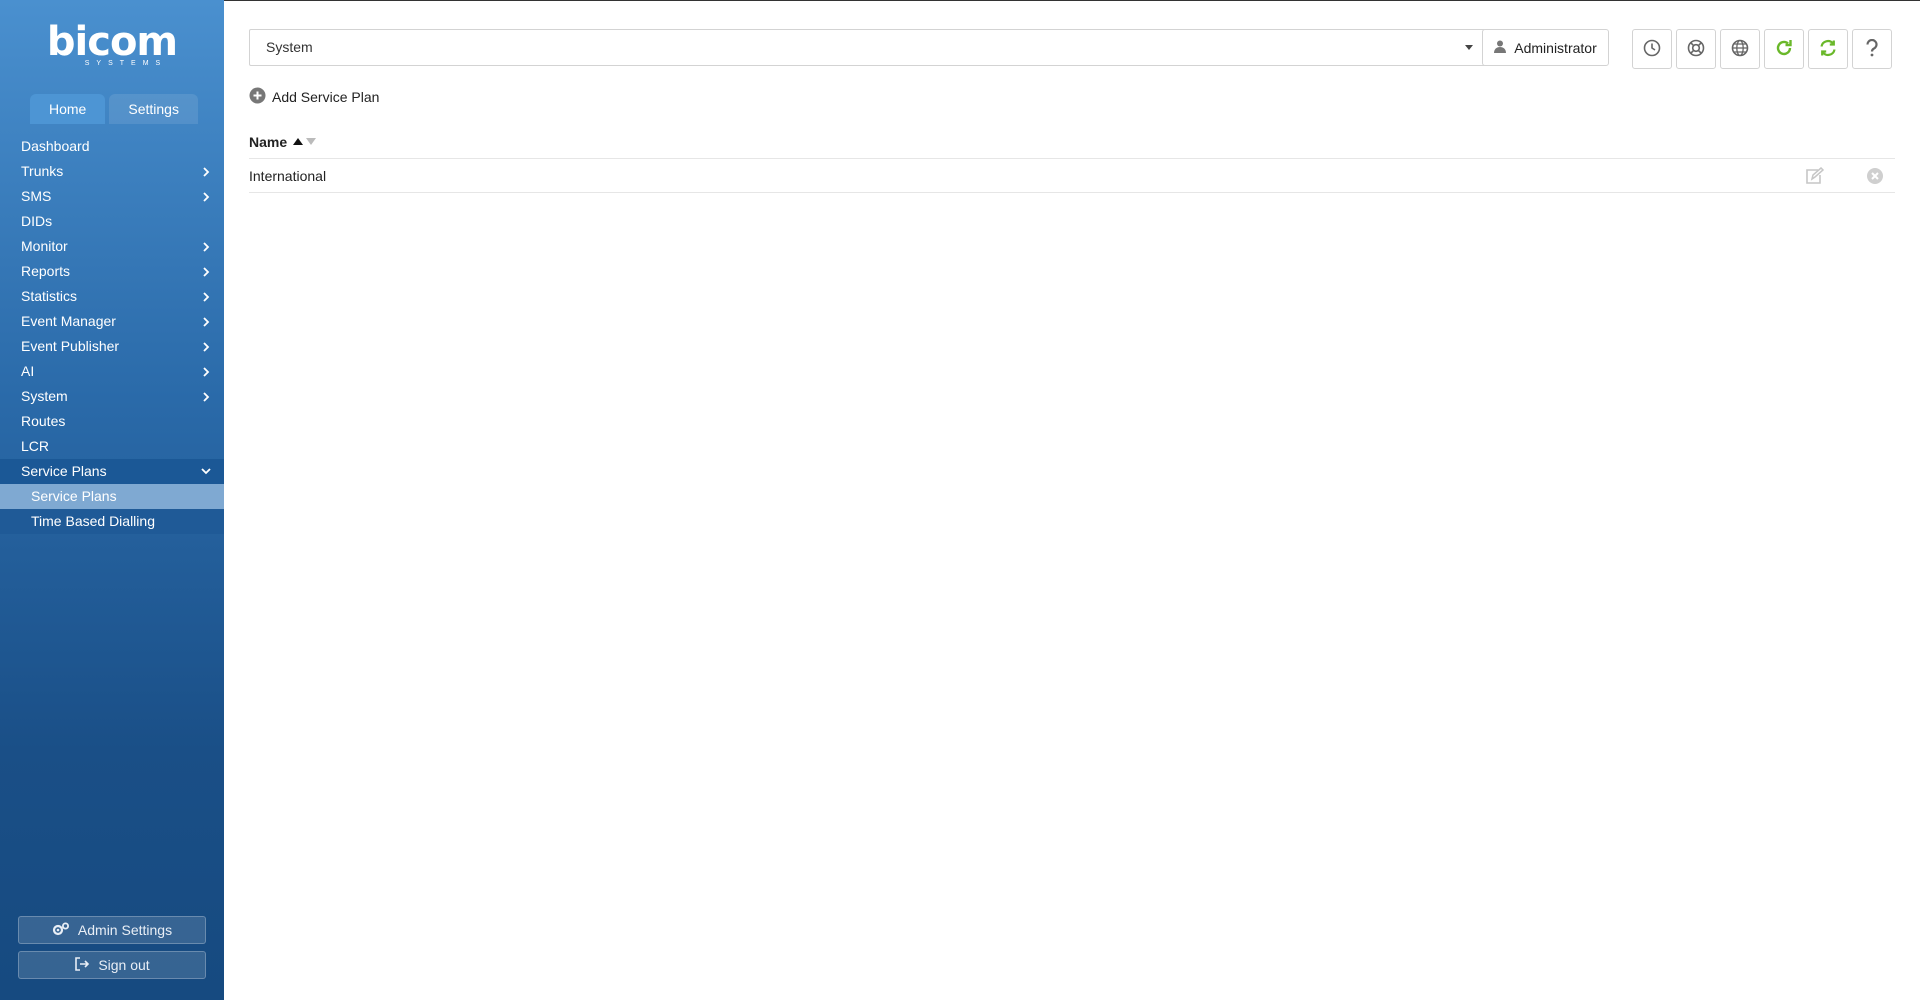  I want to click on admin-settings-label: Admin Settings, so click(125, 930).